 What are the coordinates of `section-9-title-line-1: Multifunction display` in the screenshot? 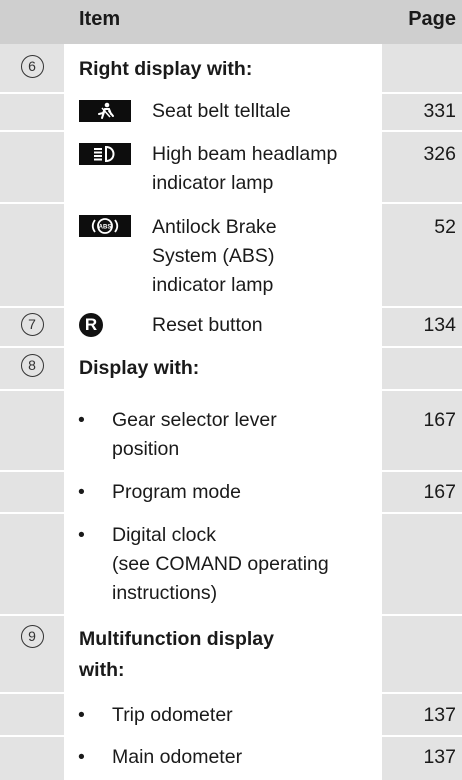 It's located at (176, 639).